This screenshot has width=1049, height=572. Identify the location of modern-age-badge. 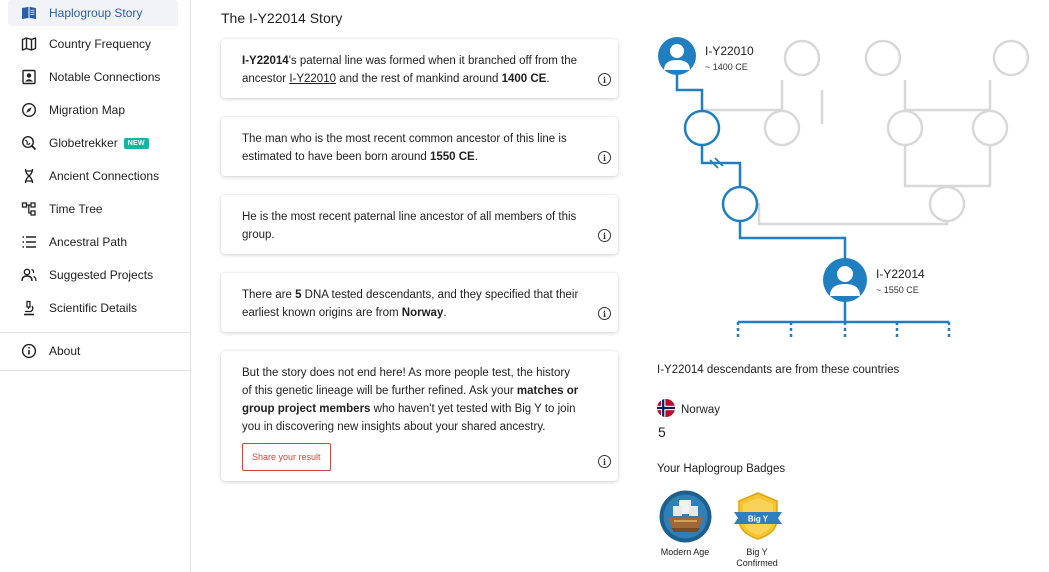
(685, 518).